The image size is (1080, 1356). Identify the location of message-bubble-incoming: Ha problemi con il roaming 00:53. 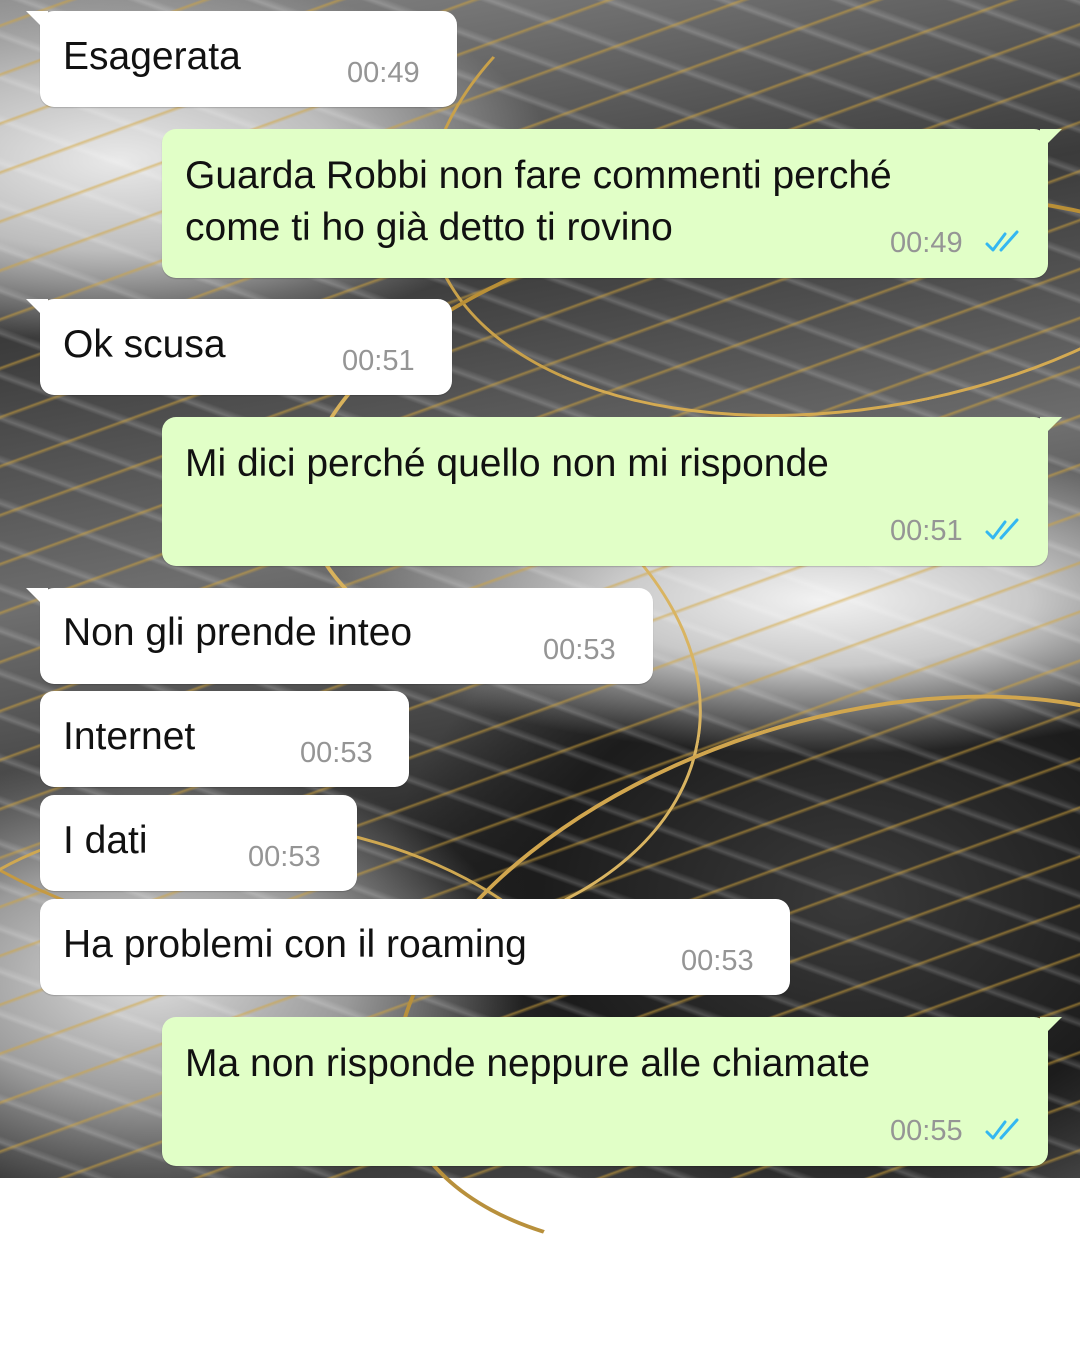
(415, 947).